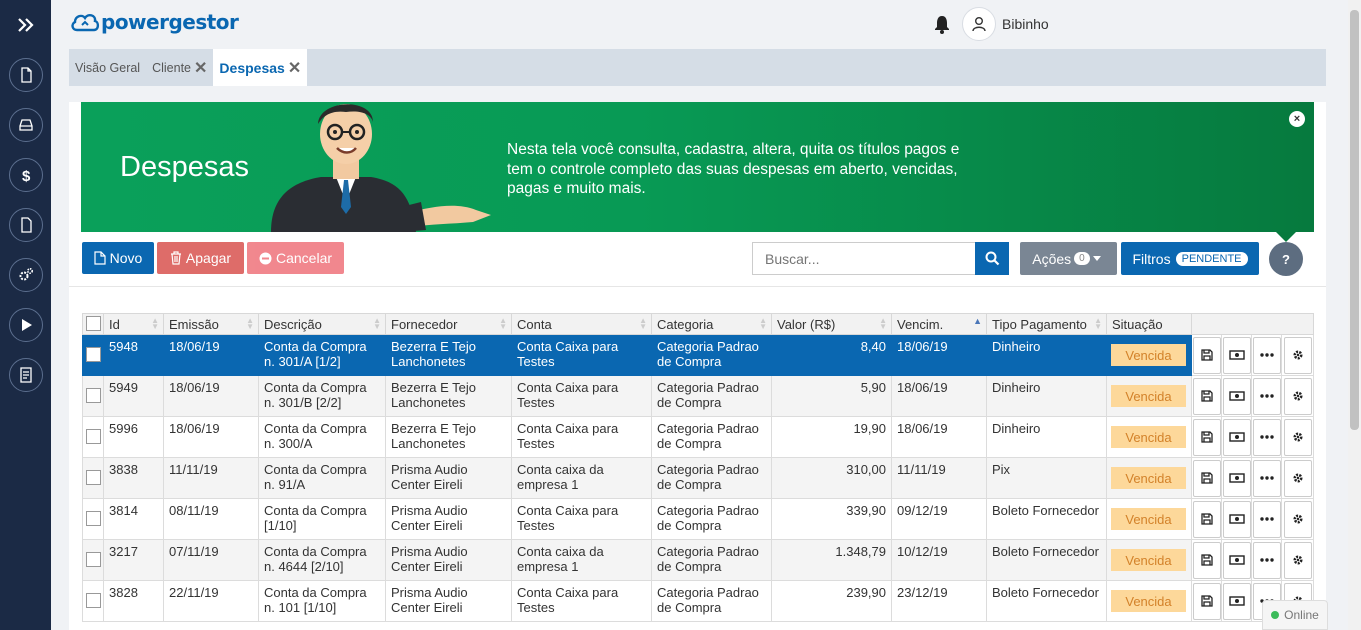 The image size is (1361, 630). I want to click on col-tipo-pagamento: Tipo Pagamento ▲ ▼, so click(1046, 324).